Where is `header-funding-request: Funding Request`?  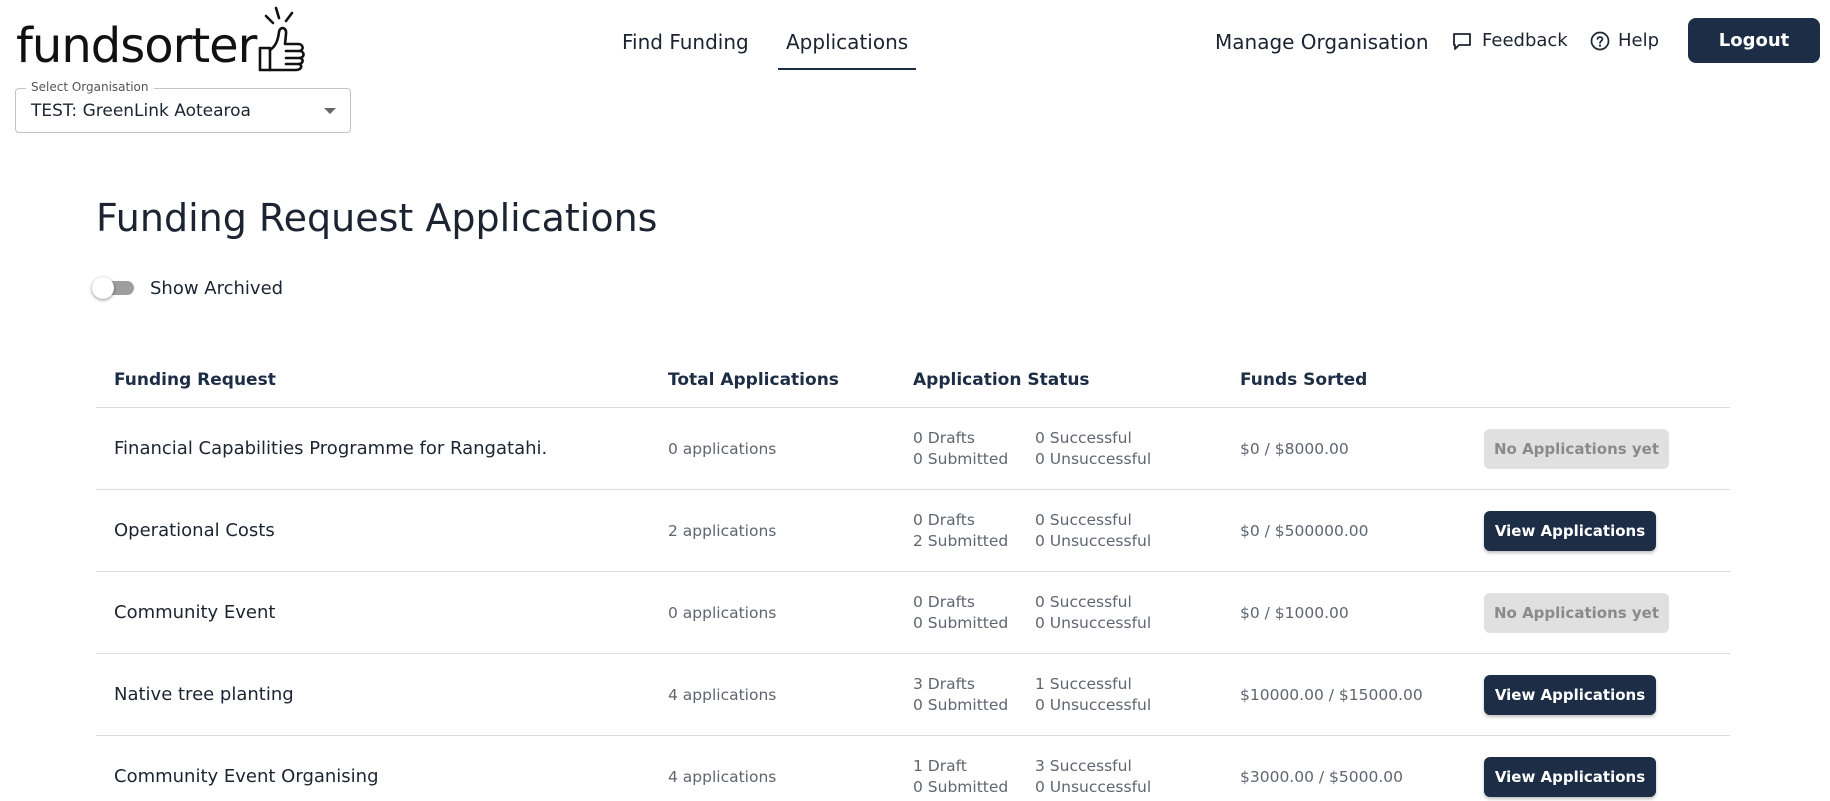
header-funding-request: Funding Request is located at coordinates (195, 379).